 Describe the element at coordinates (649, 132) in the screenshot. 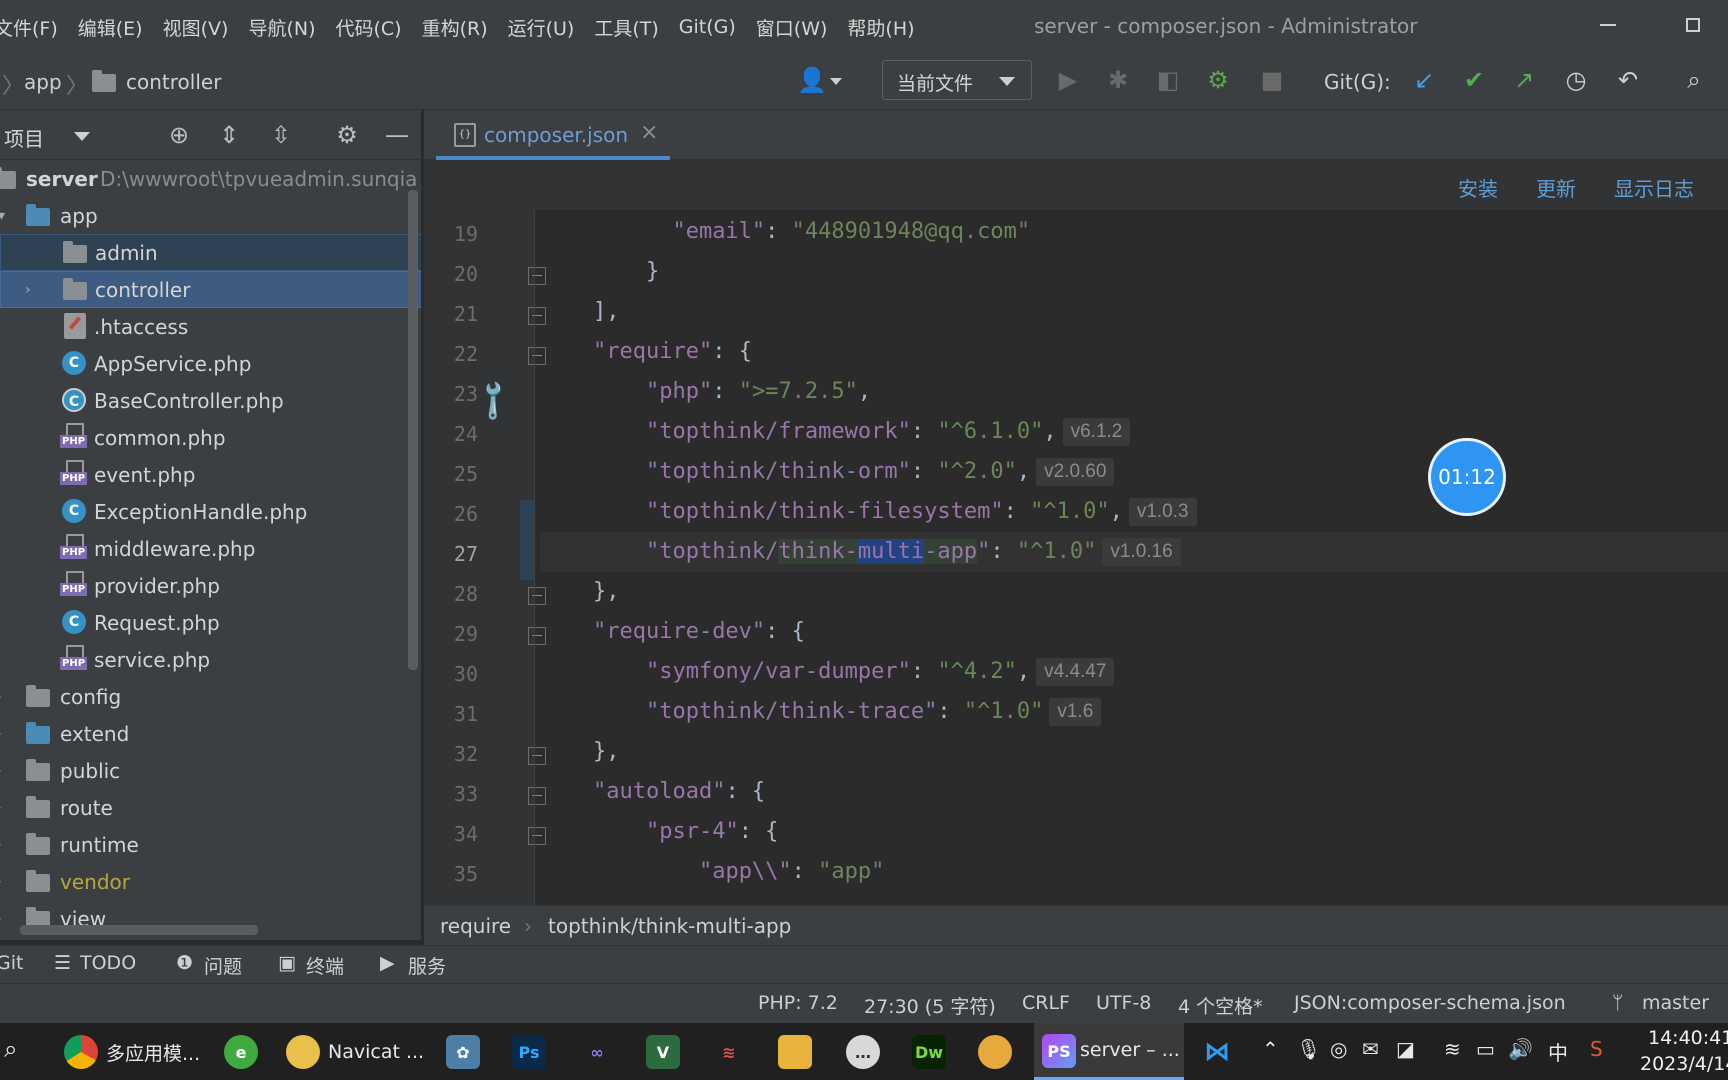

I see `close-icon: ×` at that location.